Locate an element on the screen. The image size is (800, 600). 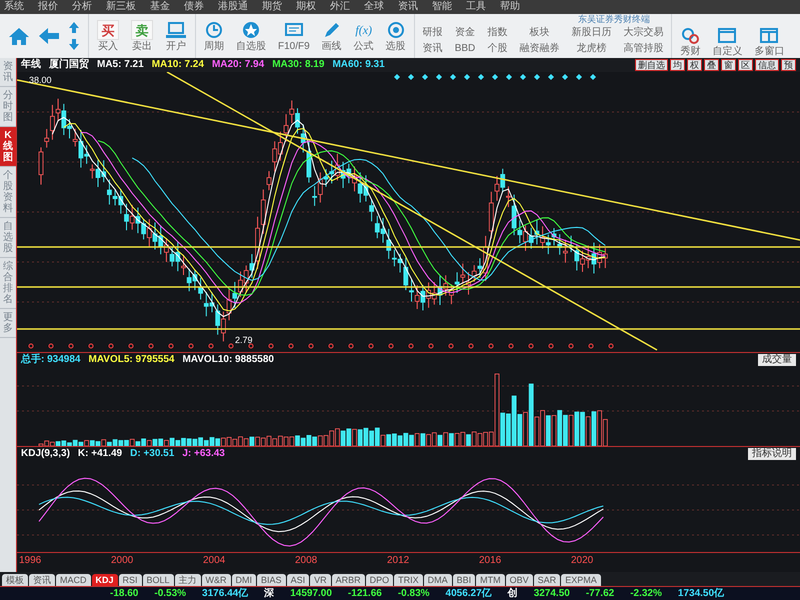
chart-tool-button: 叠 is located at coordinates (711, 65).